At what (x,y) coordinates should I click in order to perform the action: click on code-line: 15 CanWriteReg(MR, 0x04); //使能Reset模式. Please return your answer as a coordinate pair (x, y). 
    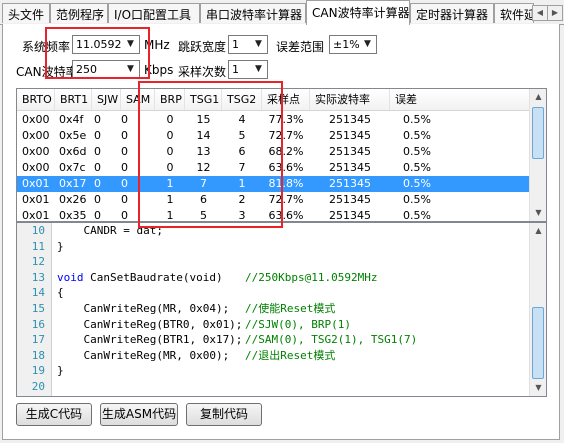
    Looking at the image, I should click on (273, 309).